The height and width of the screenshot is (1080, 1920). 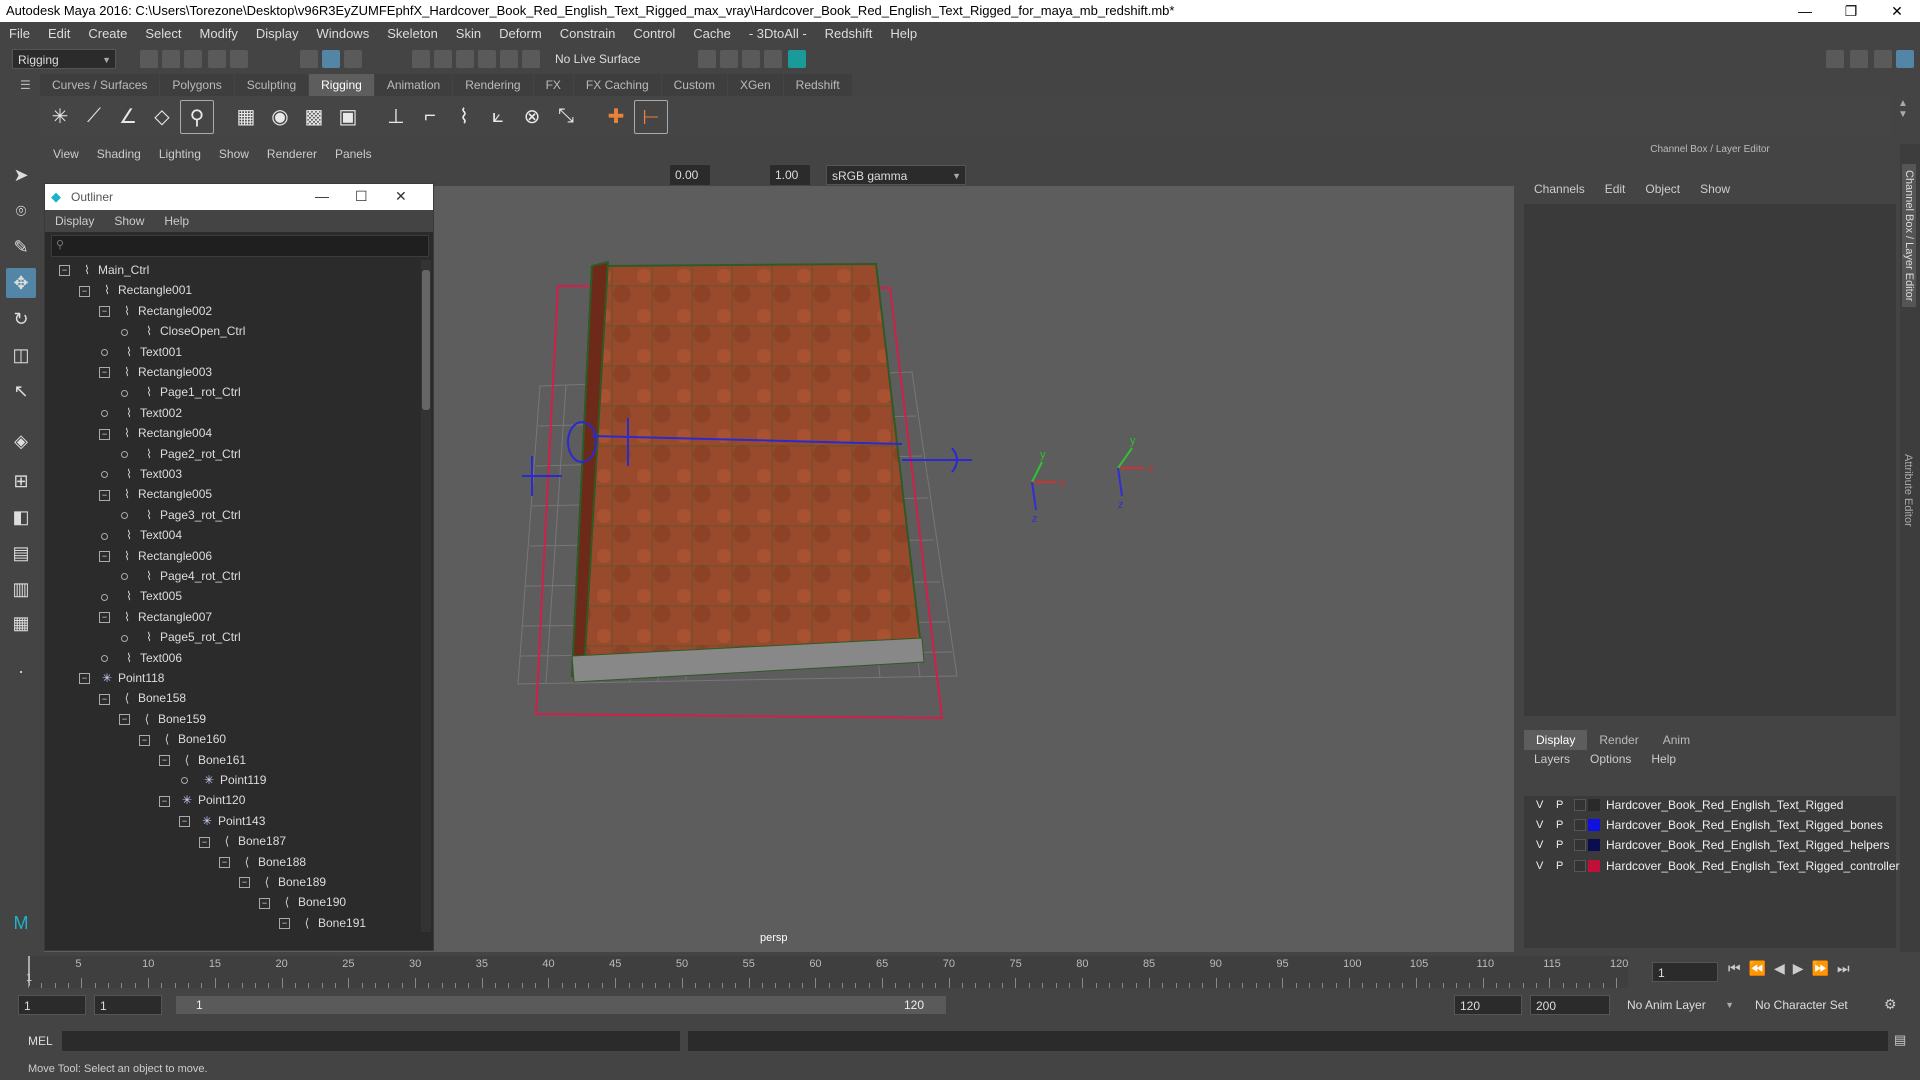 I want to click on menu-select: Select, so click(x=163, y=33).